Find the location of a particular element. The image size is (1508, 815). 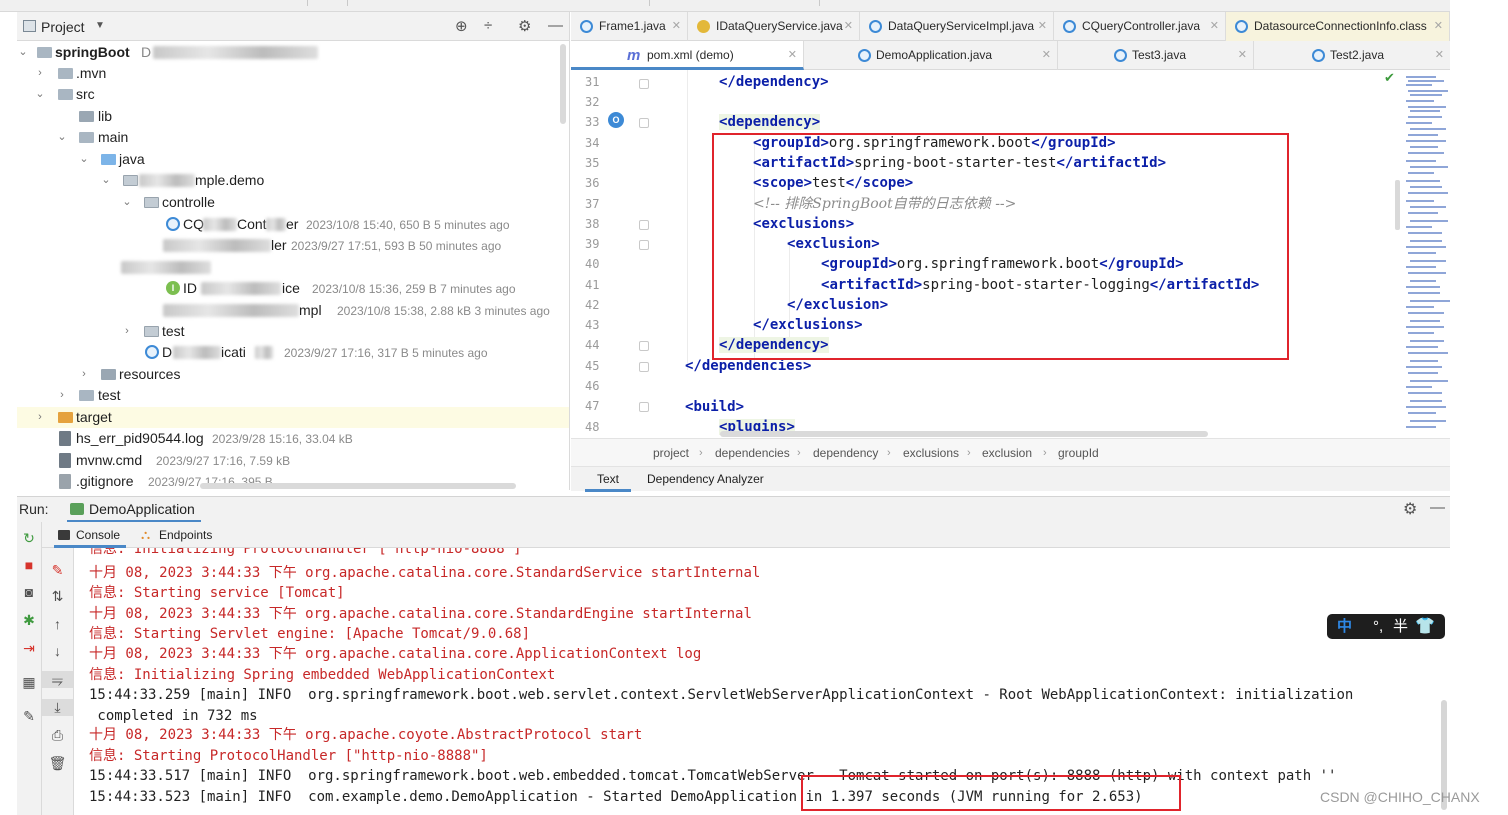

breadcrumb-item: project is located at coordinates (671, 453).